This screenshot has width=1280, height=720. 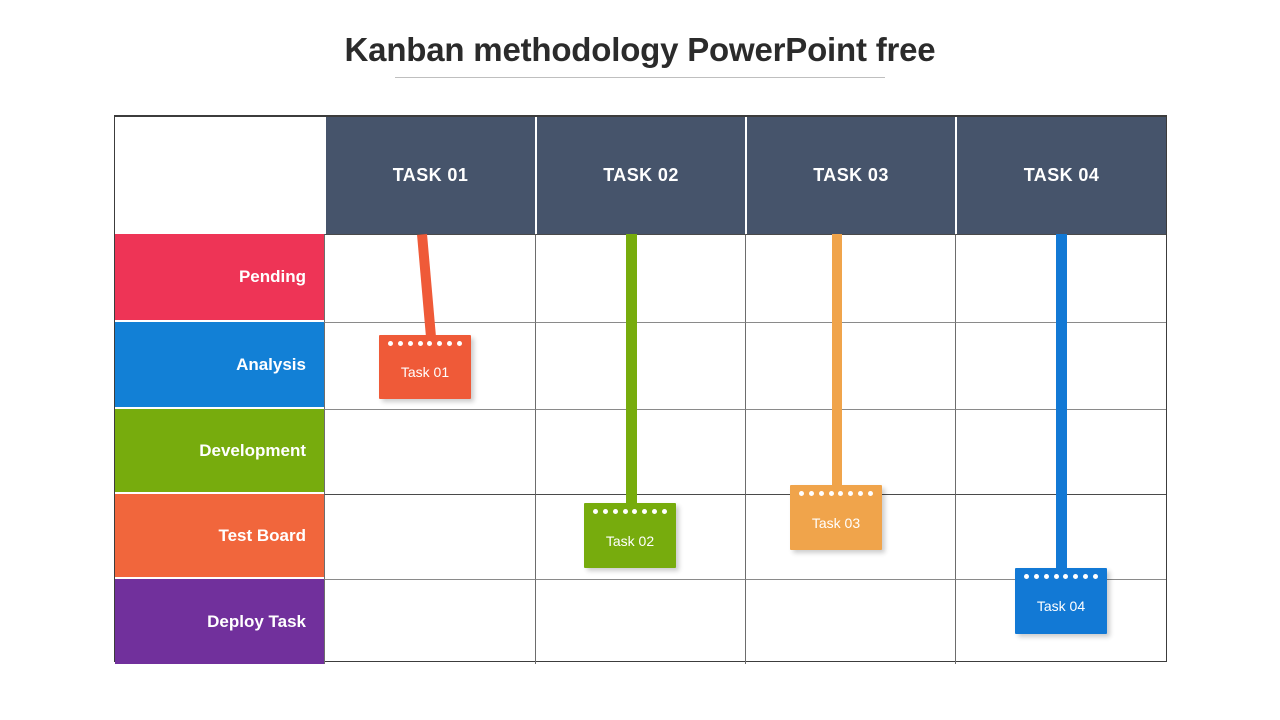 What do you see at coordinates (640, 175) in the screenshot?
I see `column-header-2: TASK 02` at bounding box center [640, 175].